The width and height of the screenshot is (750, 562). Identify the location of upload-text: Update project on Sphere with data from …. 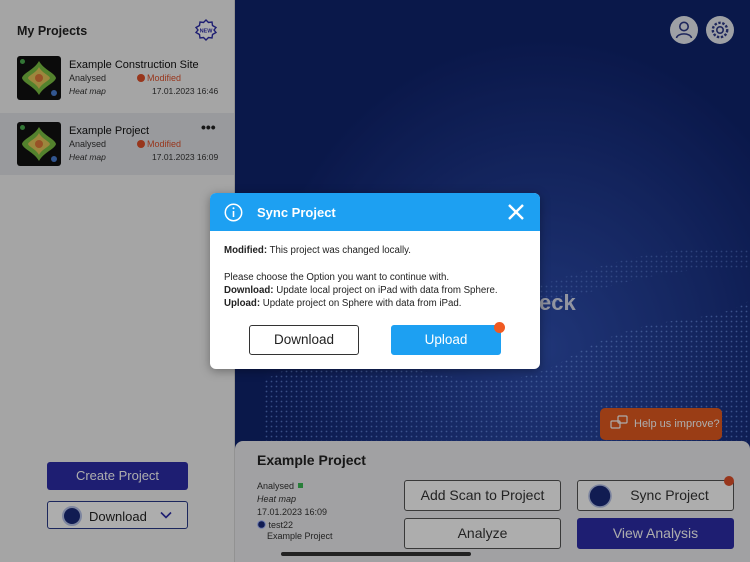
(361, 303).